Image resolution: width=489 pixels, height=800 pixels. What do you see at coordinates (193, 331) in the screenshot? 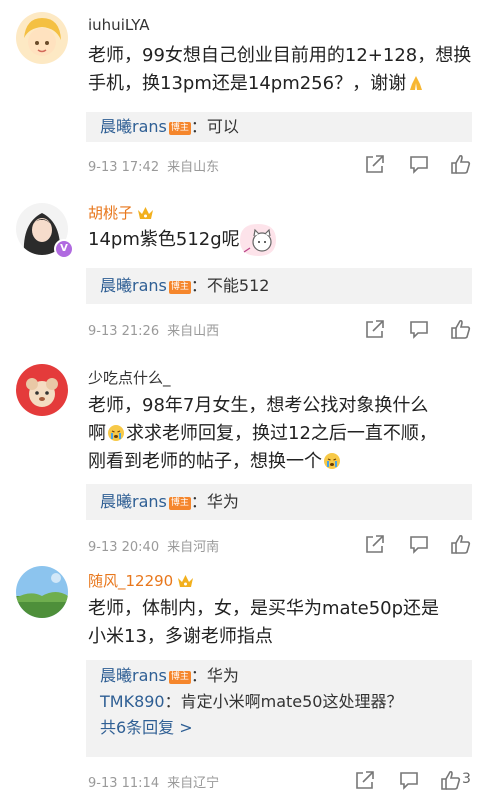
I see `location: 来自山西` at bounding box center [193, 331].